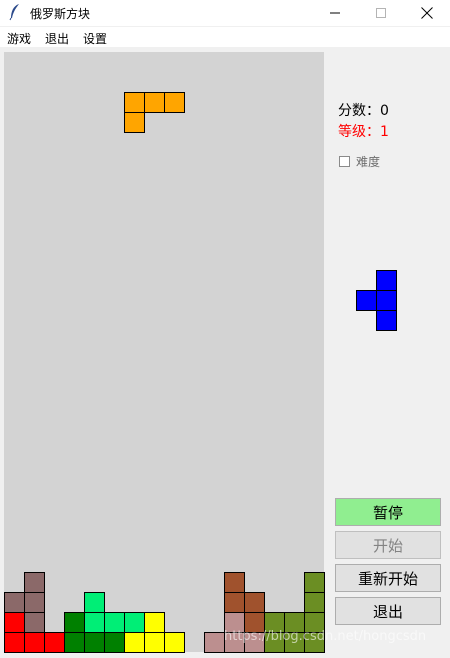 The image size is (450, 658). Describe the element at coordinates (388, 512) in the screenshot. I see `pause-button: 暂停` at that location.